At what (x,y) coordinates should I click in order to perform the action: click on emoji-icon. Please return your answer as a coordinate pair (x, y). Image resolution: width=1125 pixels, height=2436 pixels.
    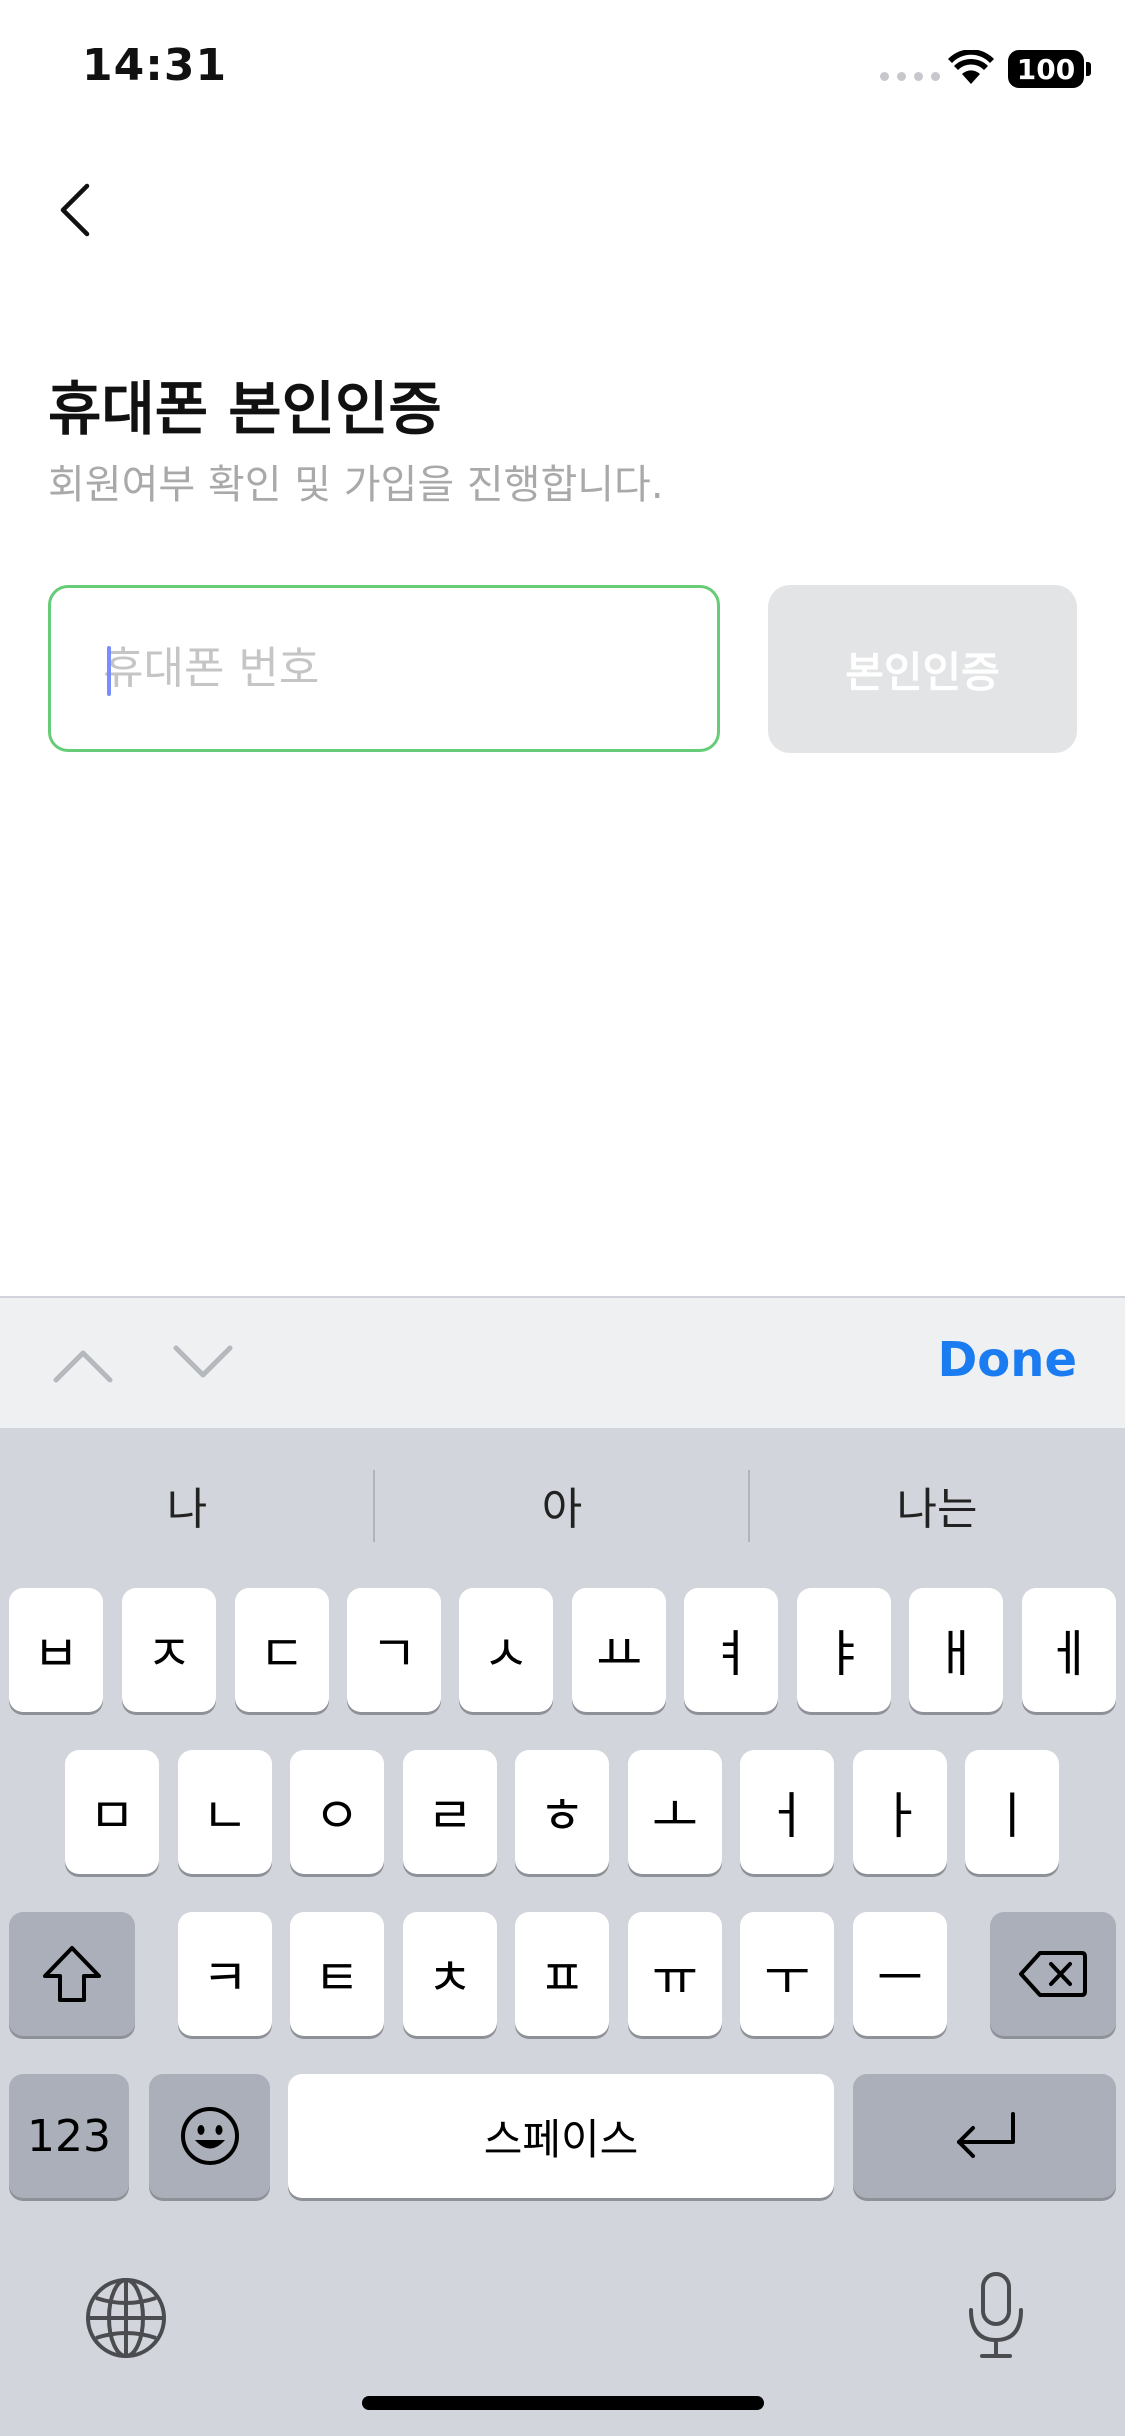
    Looking at the image, I should click on (209, 2136).